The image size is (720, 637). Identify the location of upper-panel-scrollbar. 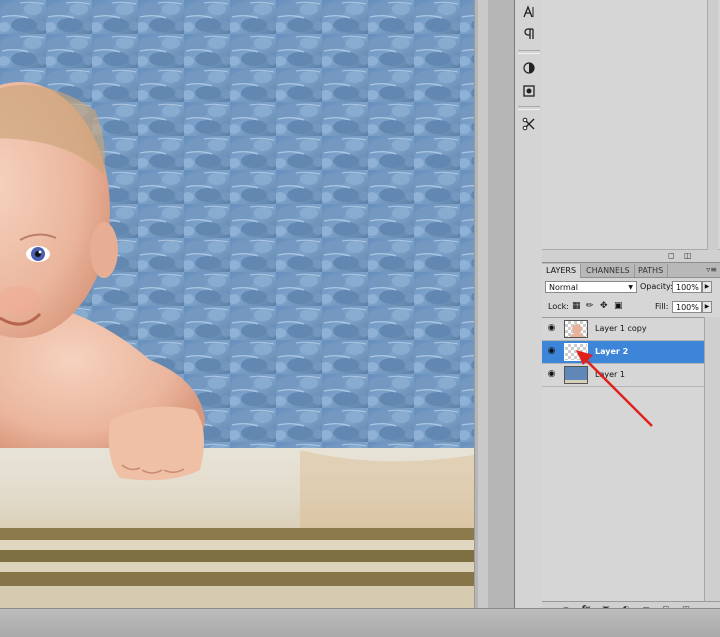
(712, 125).